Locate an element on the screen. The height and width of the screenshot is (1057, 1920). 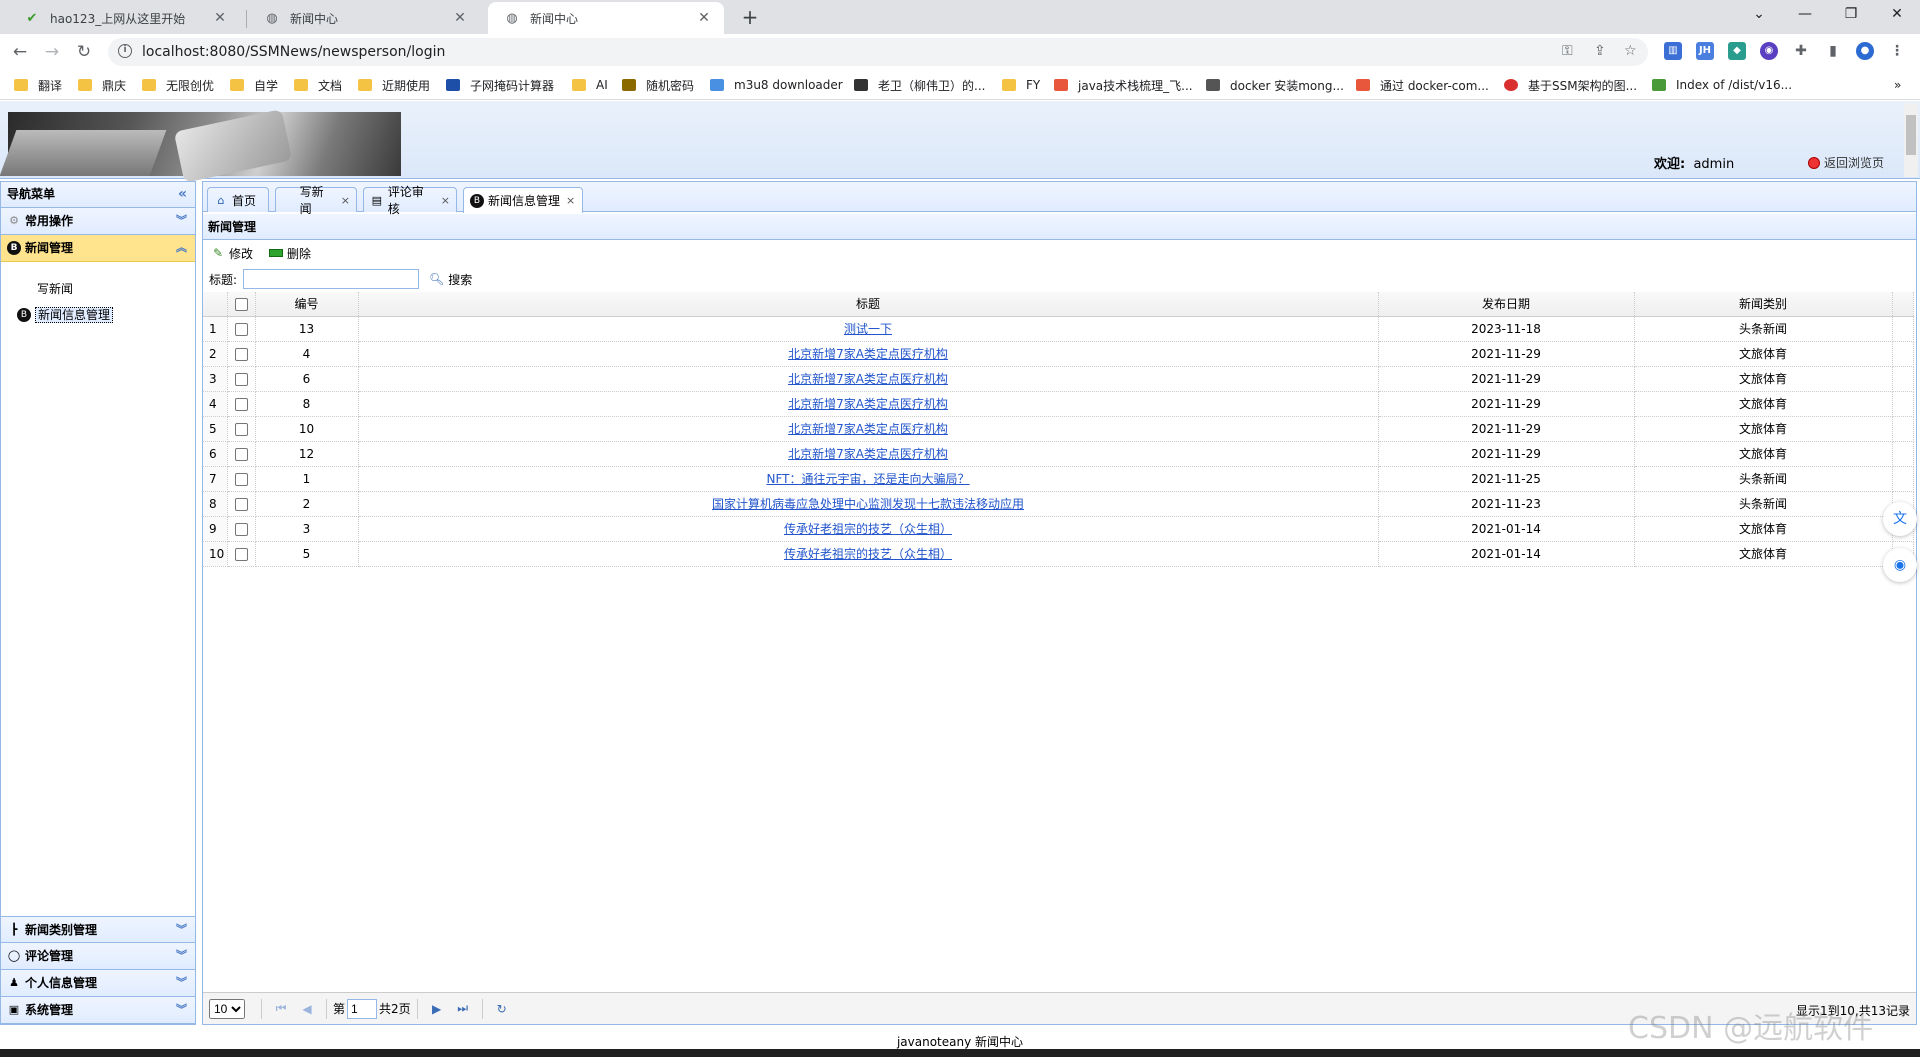
column-header-id: 编号 is located at coordinates (307, 304).